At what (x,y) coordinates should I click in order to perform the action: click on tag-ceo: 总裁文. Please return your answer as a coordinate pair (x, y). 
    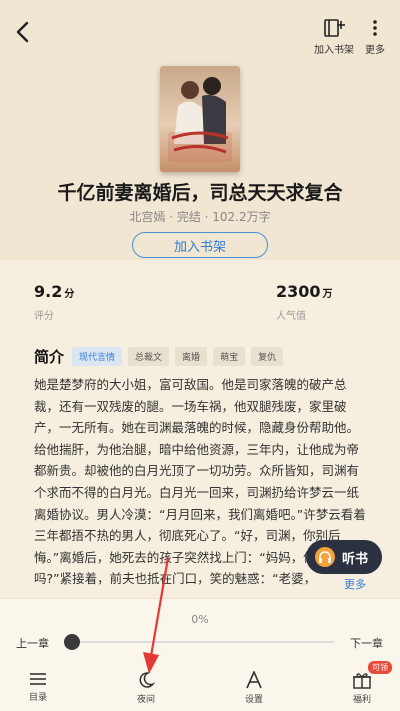
    Looking at the image, I should click on (149, 356).